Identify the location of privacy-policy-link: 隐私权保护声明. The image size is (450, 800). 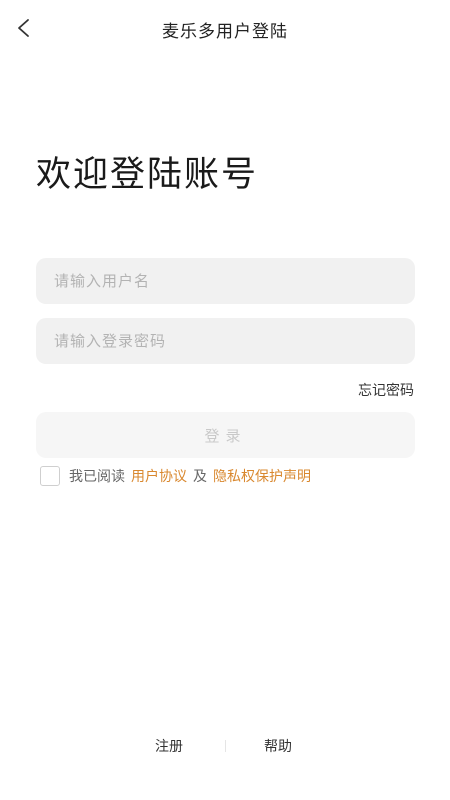
(262, 476).